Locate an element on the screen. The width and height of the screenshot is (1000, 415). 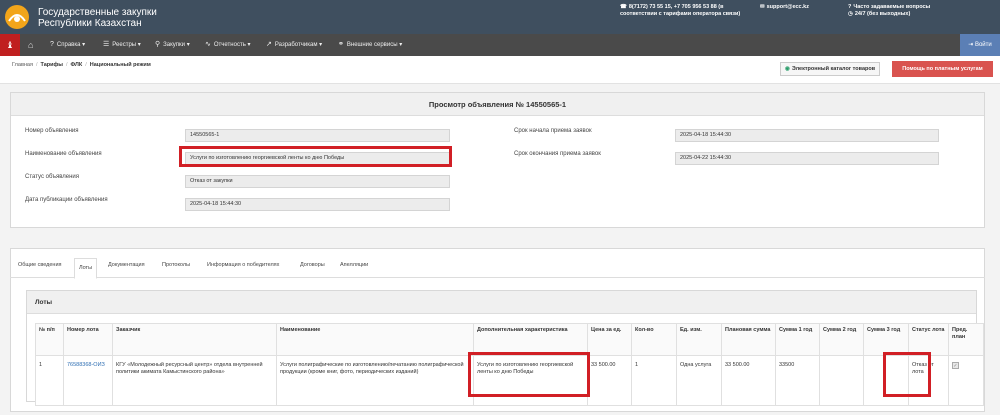
nav-label: Разработчикам is located at coordinates (296, 45).